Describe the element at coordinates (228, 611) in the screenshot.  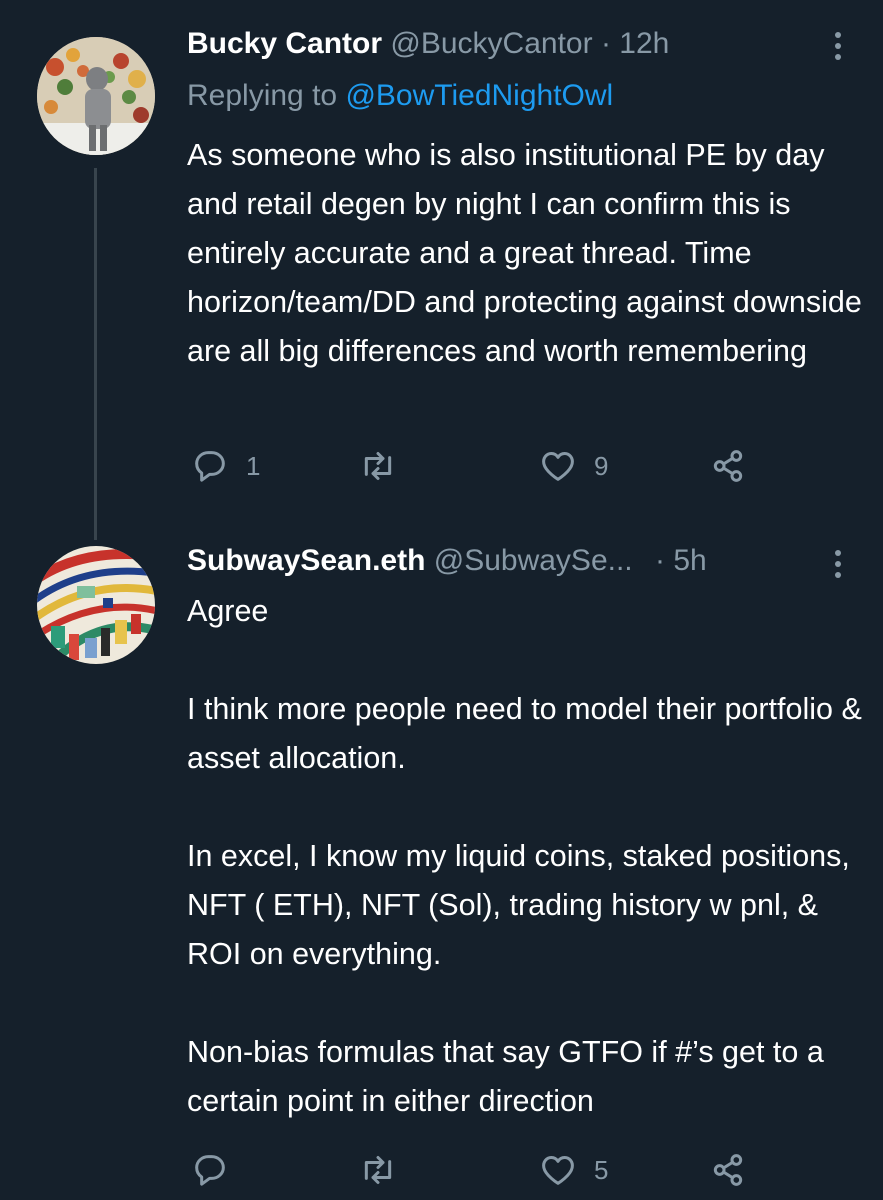
I see `tweet-text-paragraph: Agree` at that location.